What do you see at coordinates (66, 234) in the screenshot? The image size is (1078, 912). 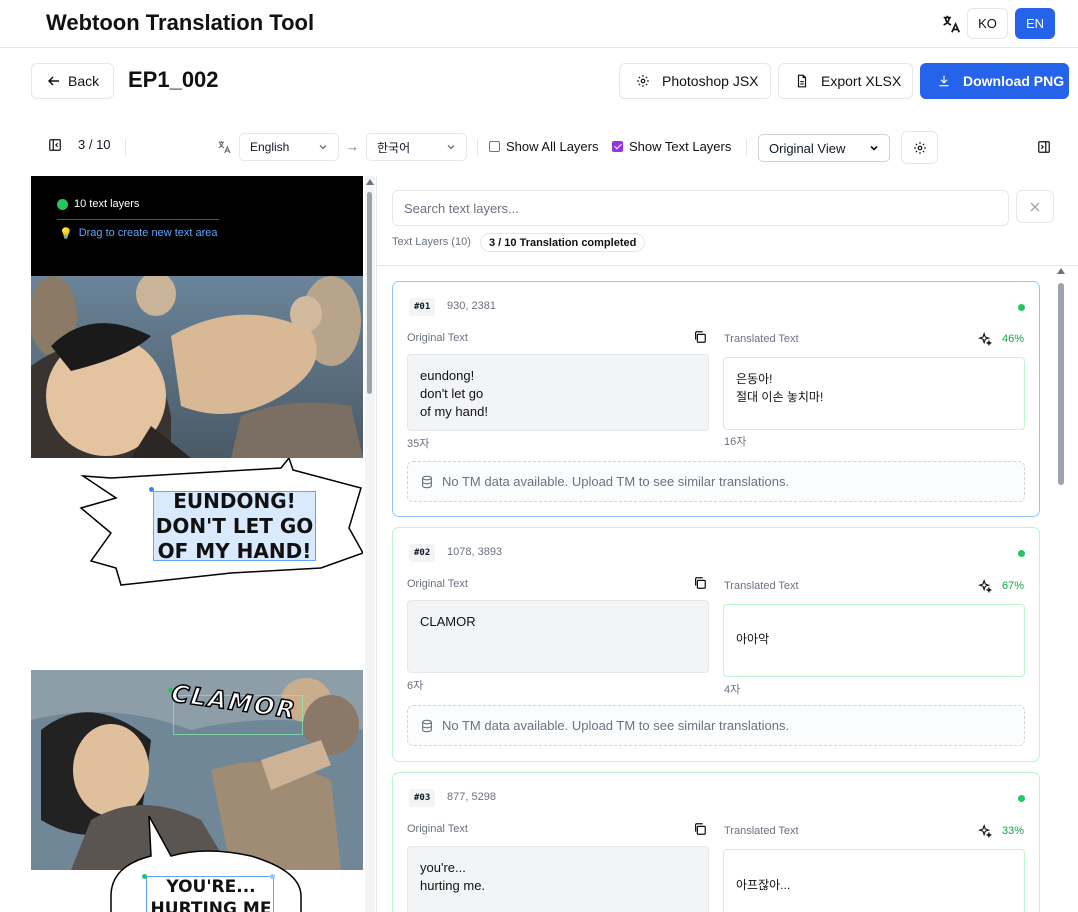 I see `lightbulb-icon: 💡` at bounding box center [66, 234].